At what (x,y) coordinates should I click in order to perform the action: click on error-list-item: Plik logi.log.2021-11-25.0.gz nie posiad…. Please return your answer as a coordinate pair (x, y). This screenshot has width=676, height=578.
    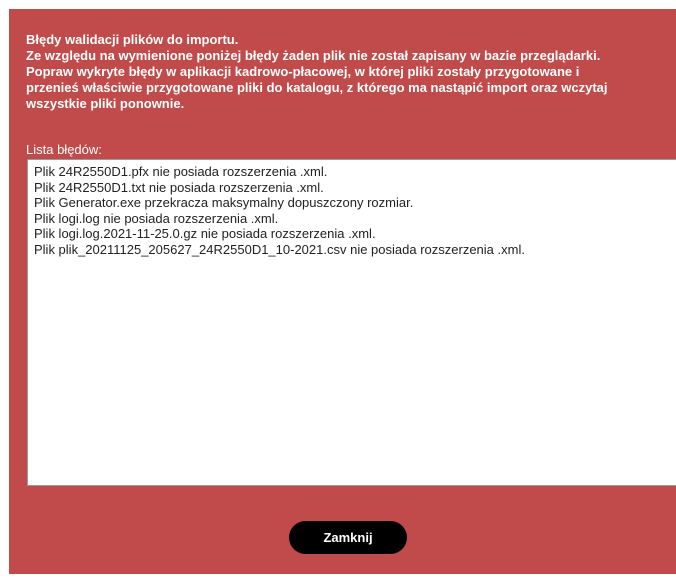
    Looking at the image, I should click on (205, 233).